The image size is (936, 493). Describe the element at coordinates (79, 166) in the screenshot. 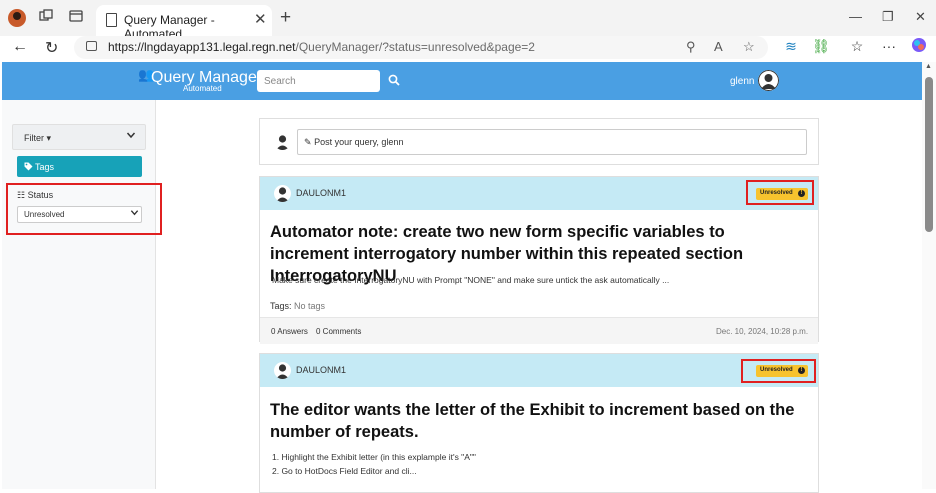

I see `tags-button: Tags` at that location.